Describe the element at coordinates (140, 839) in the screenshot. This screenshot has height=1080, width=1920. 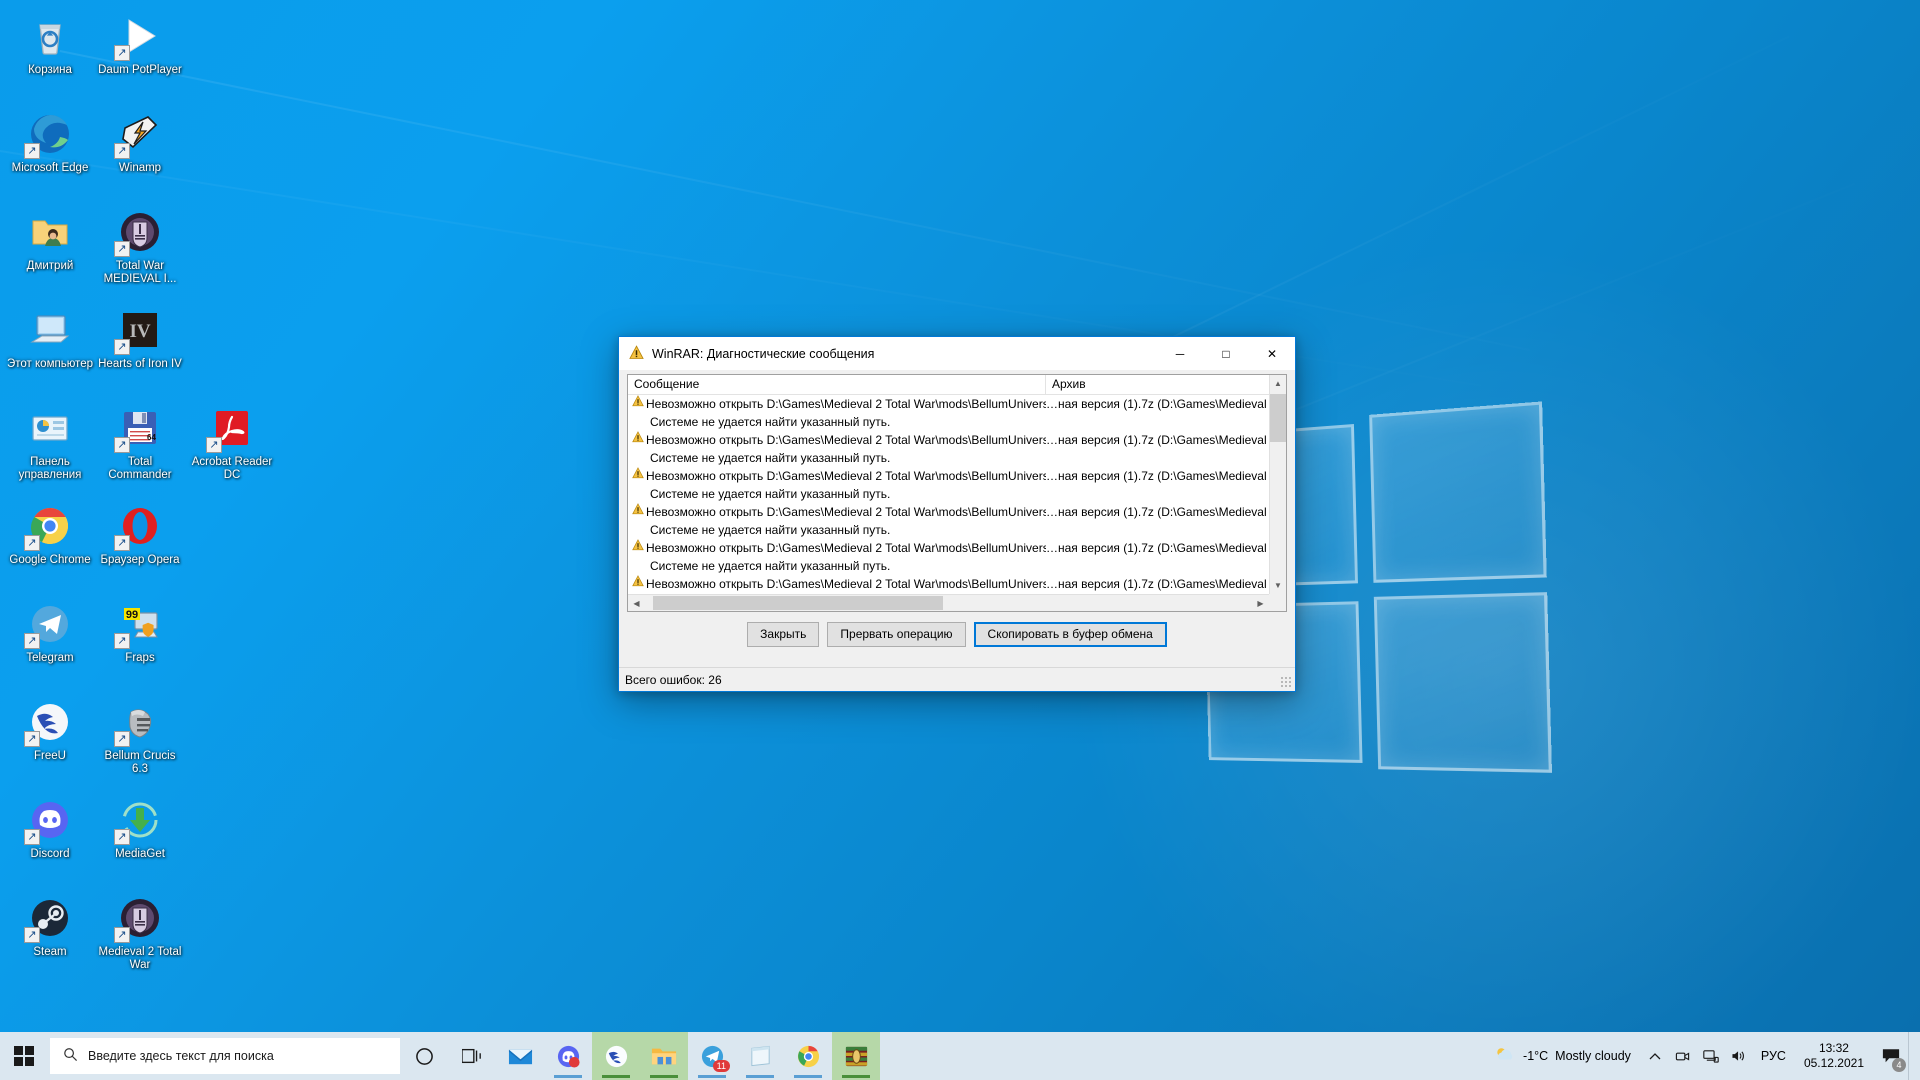
I see `desktop-icon-mediaget: ↗ MediaGet` at that location.